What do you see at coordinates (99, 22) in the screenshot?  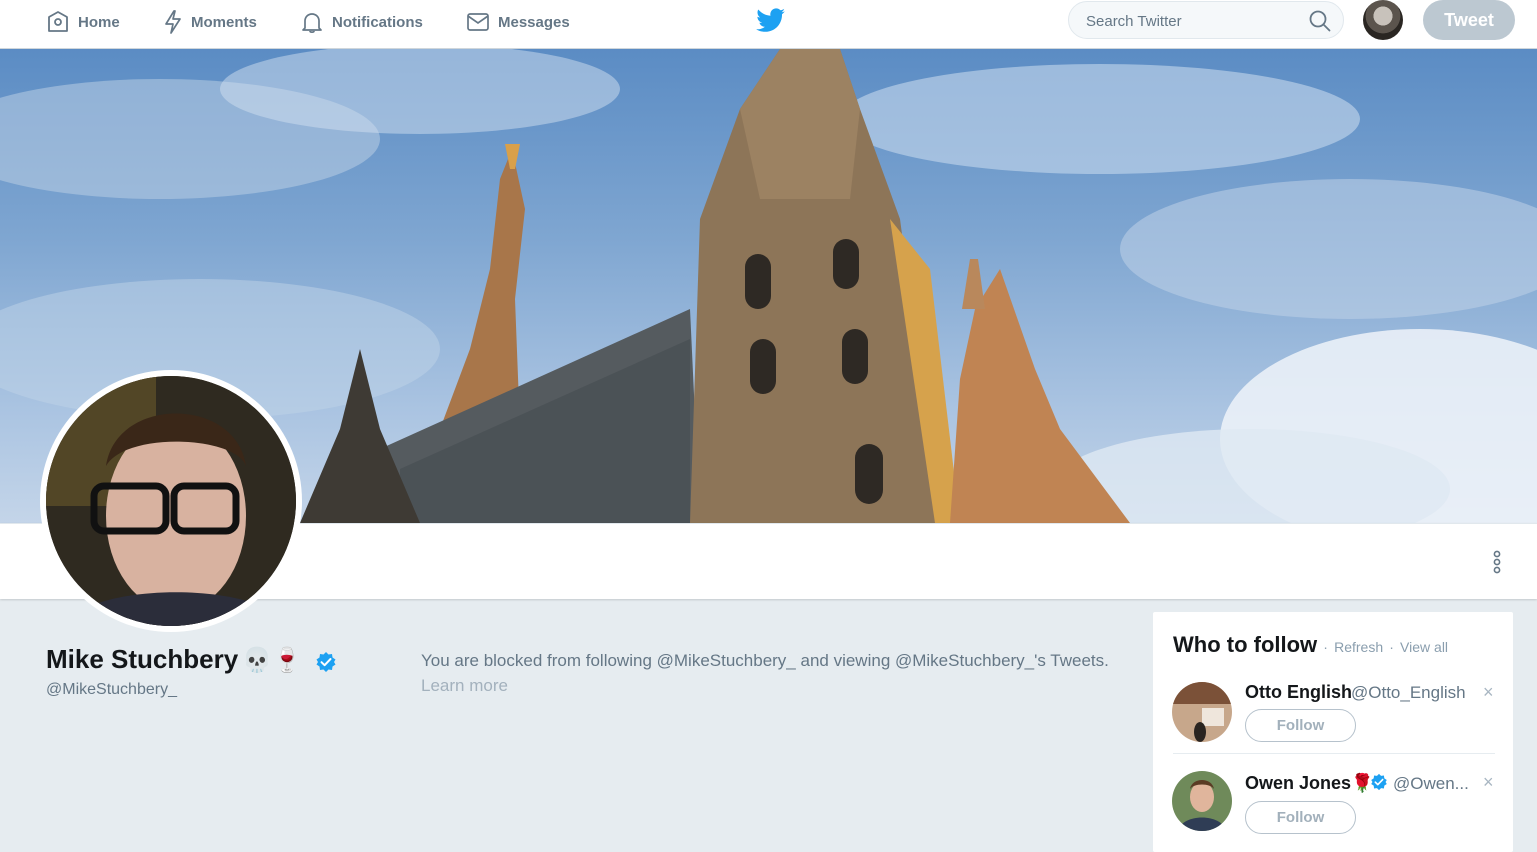 I see `nav-home-label: Home` at bounding box center [99, 22].